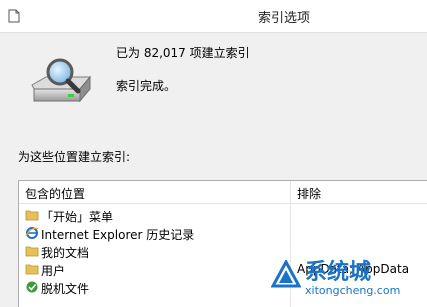 This screenshot has width=427, height=307. What do you see at coordinates (32, 233) in the screenshot?
I see `internet-explorer-icon` at bounding box center [32, 233].